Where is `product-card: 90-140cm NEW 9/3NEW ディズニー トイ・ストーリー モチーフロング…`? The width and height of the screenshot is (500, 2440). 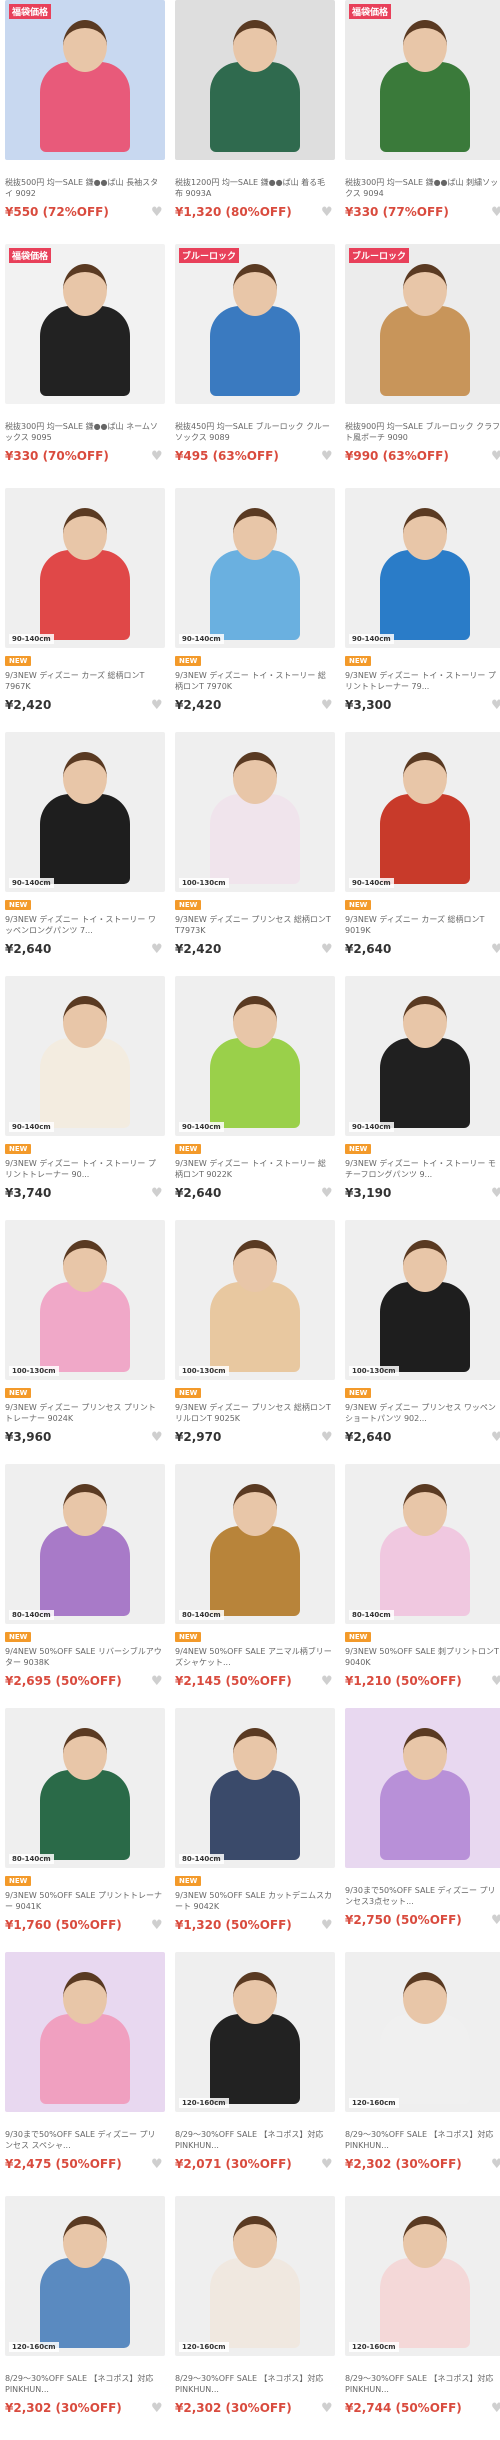 product-card: 90-140cm NEW 9/3NEW ディズニー トイ・ストーリー モチーフロング… is located at coordinates (422, 1098).